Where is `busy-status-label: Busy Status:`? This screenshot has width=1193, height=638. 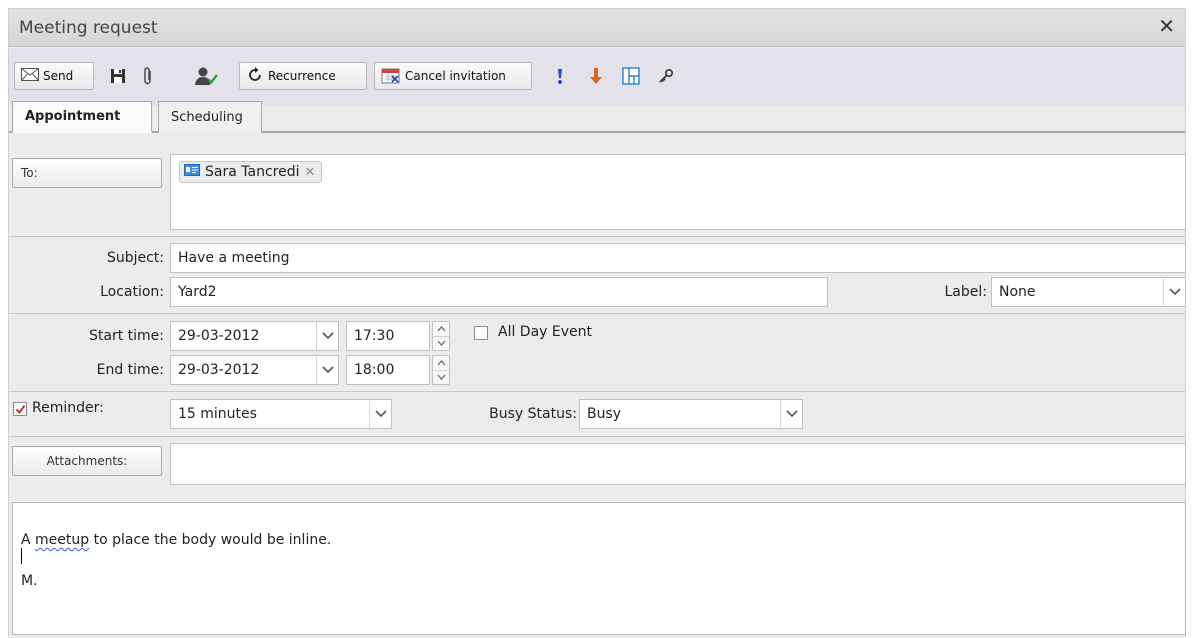 busy-status-label: Busy Status: is located at coordinates (533, 414).